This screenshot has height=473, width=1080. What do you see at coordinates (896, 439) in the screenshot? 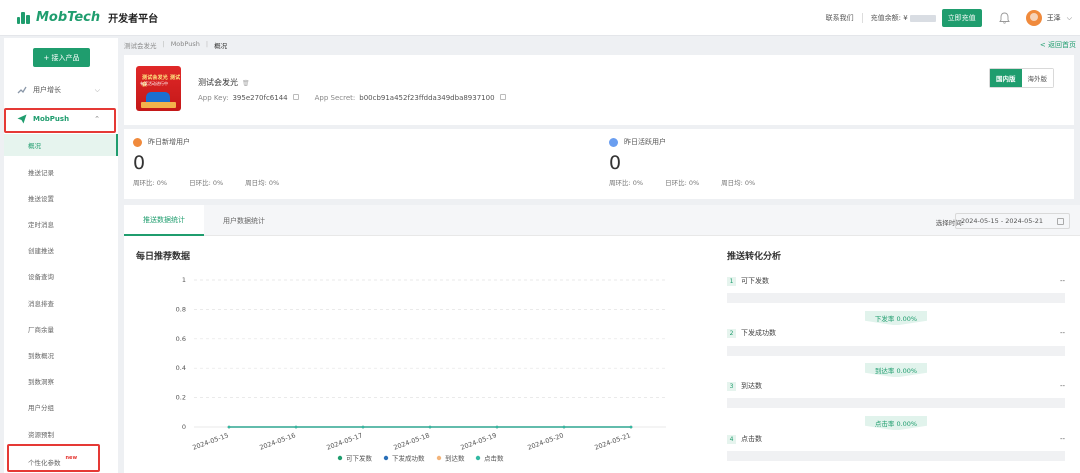
I see `funnel-step: 4 点击数 --` at bounding box center [896, 439].